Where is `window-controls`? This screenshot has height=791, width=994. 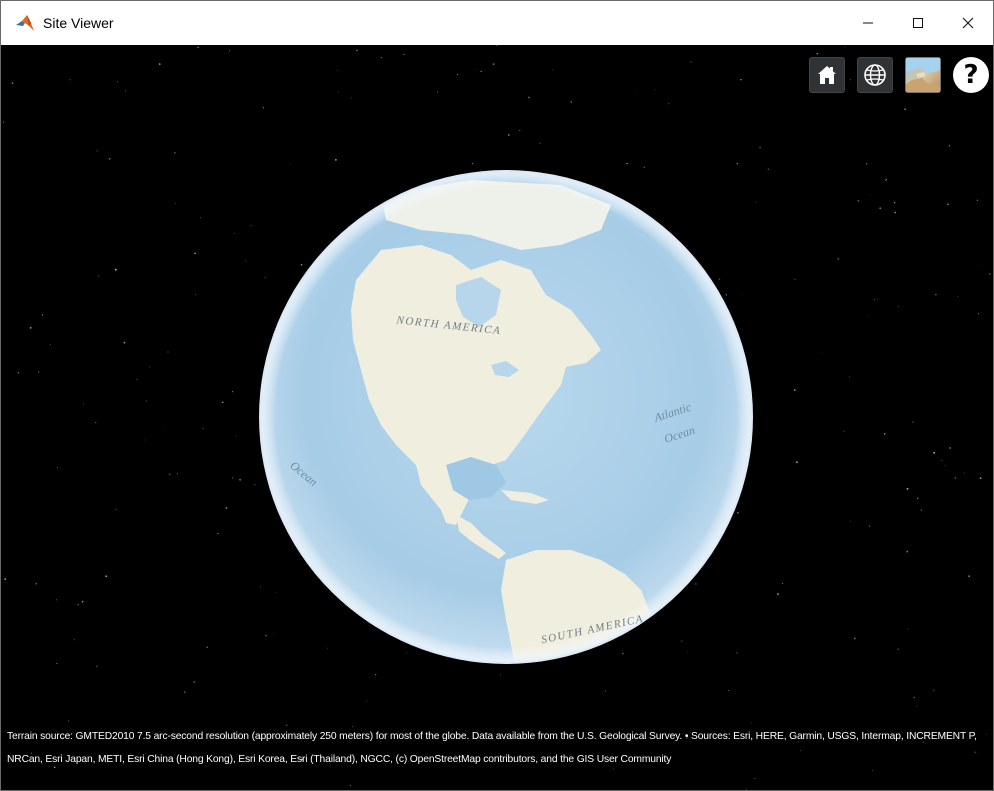
window-controls is located at coordinates (918, 23).